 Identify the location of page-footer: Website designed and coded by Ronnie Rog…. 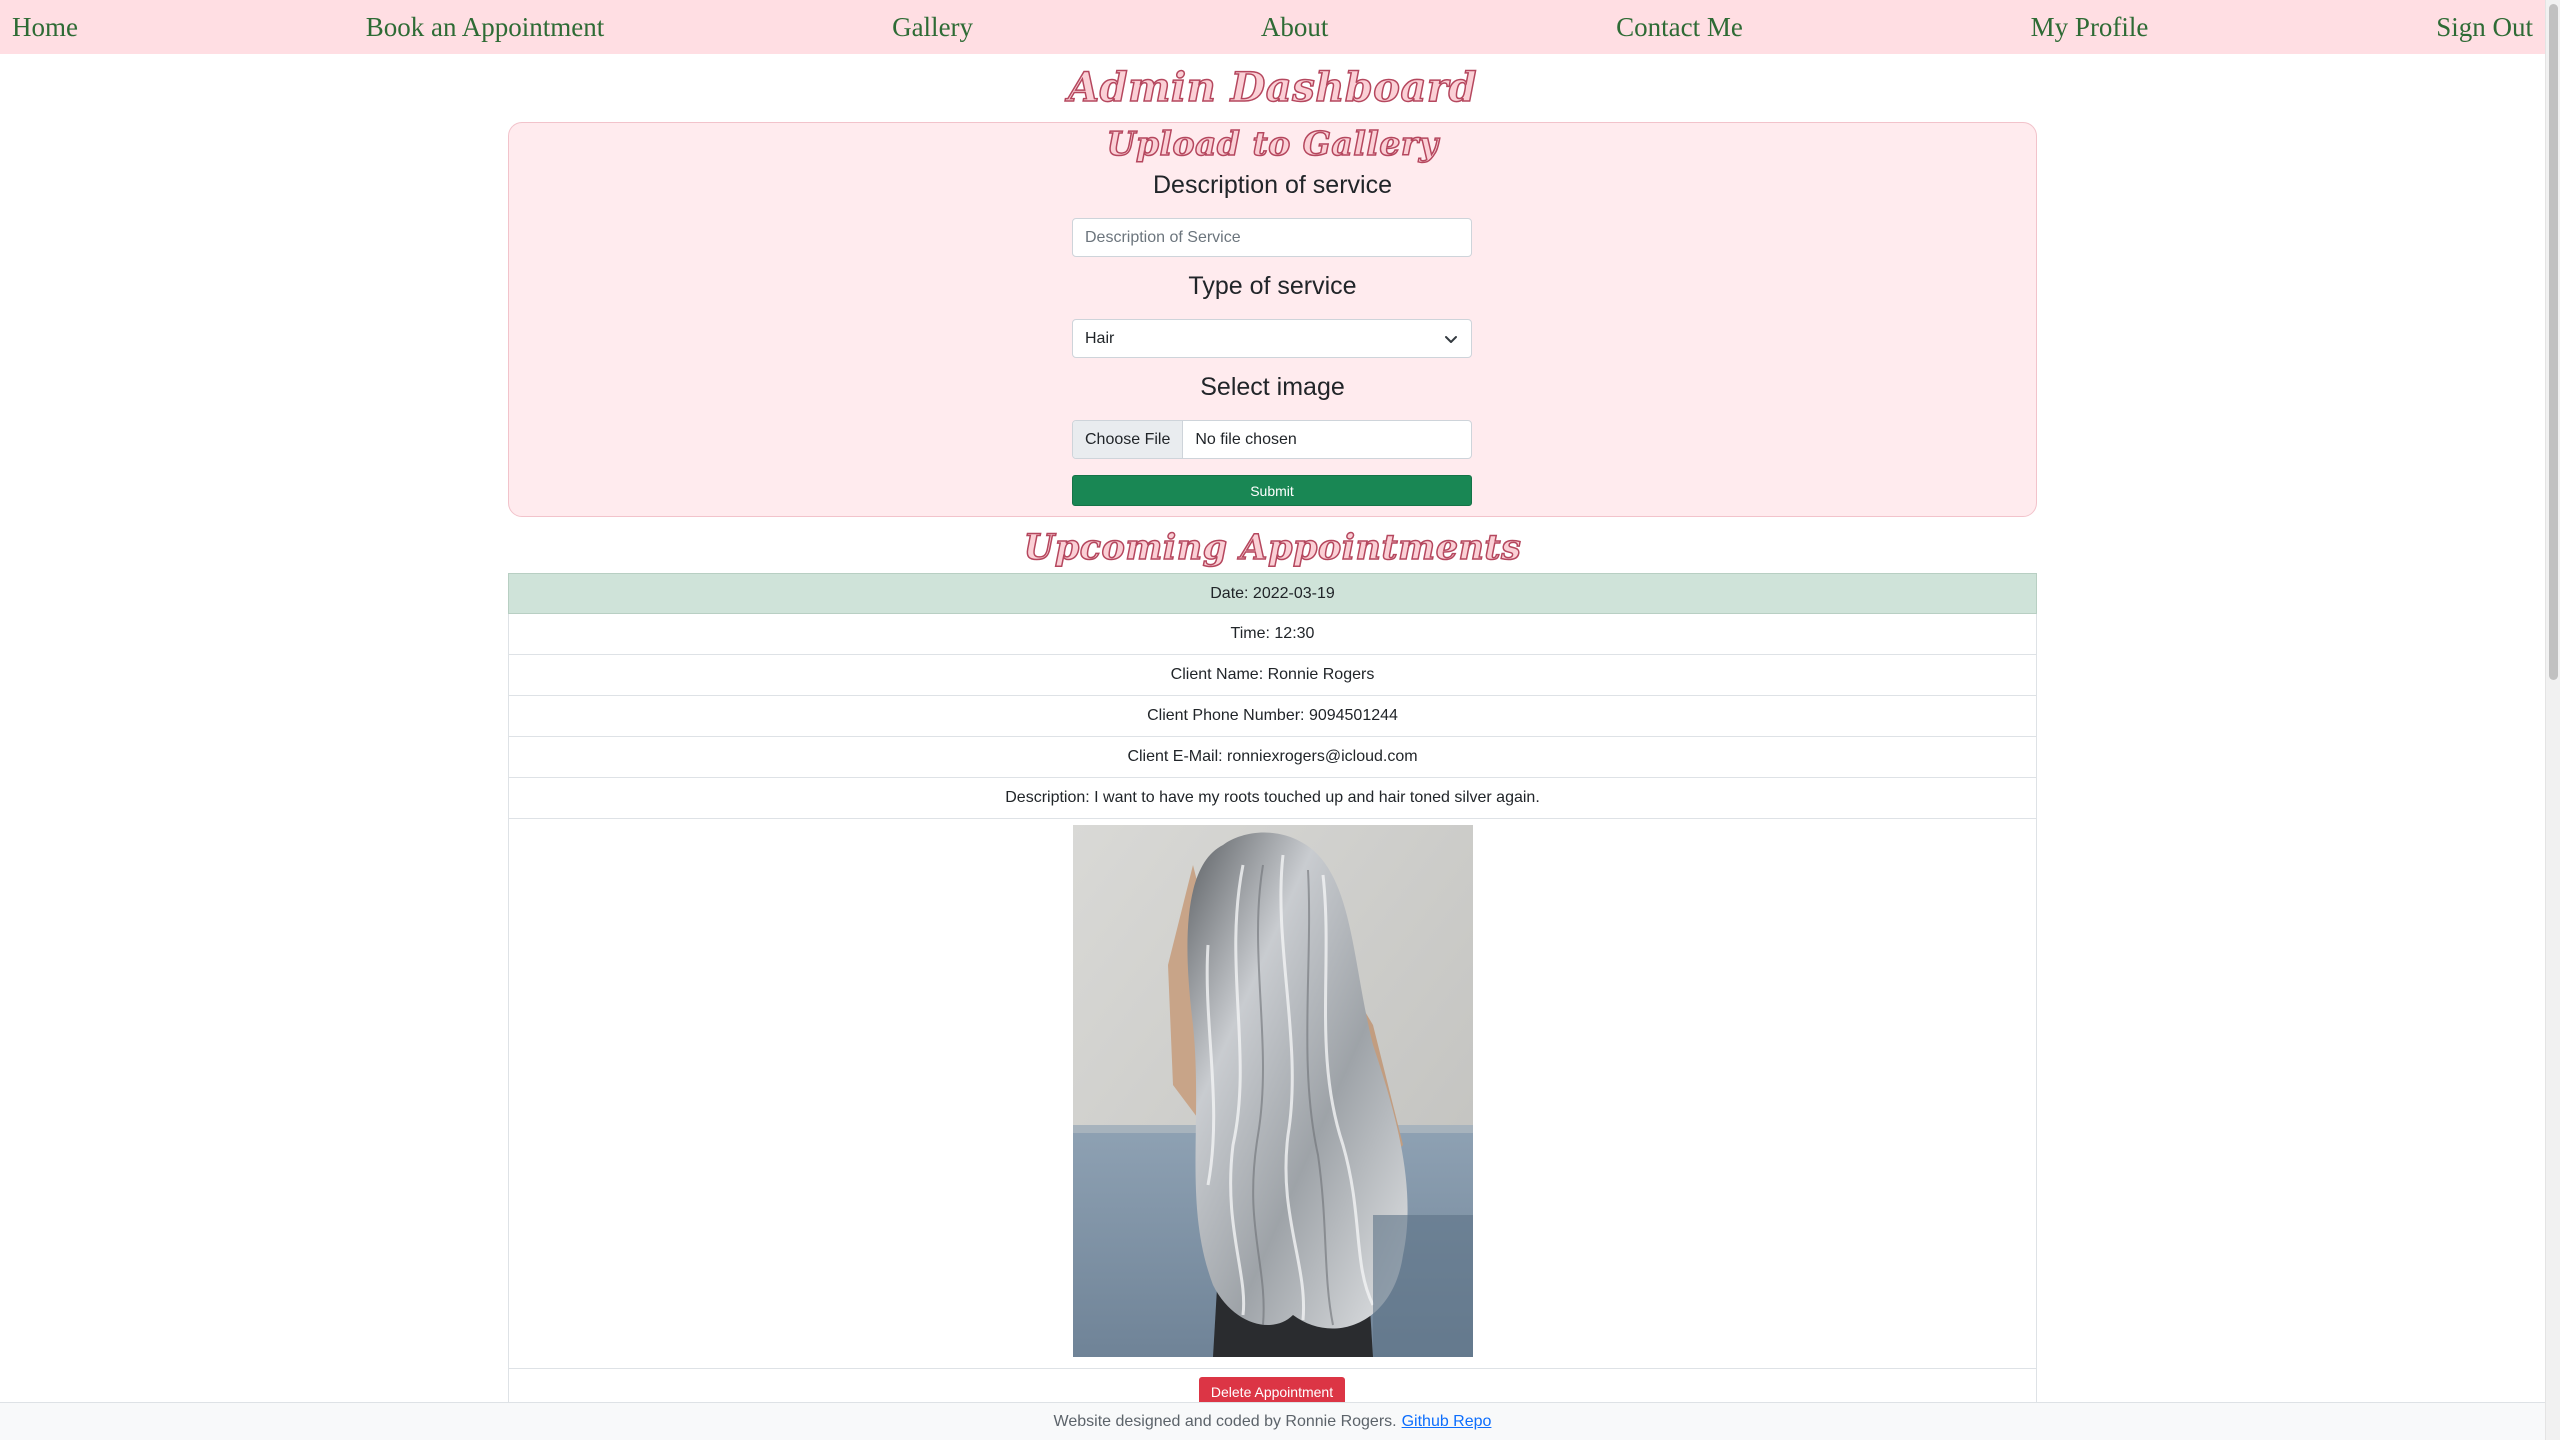
(1272, 1421).